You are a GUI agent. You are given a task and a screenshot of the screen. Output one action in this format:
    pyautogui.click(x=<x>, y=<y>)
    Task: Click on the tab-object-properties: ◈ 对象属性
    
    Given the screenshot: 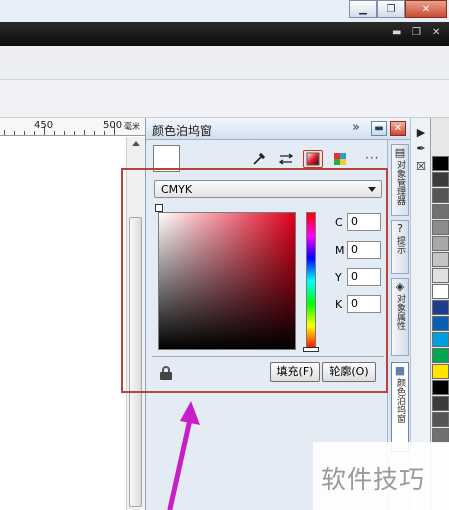 What is the action you would take?
    pyautogui.click(x=400, y=317)
    